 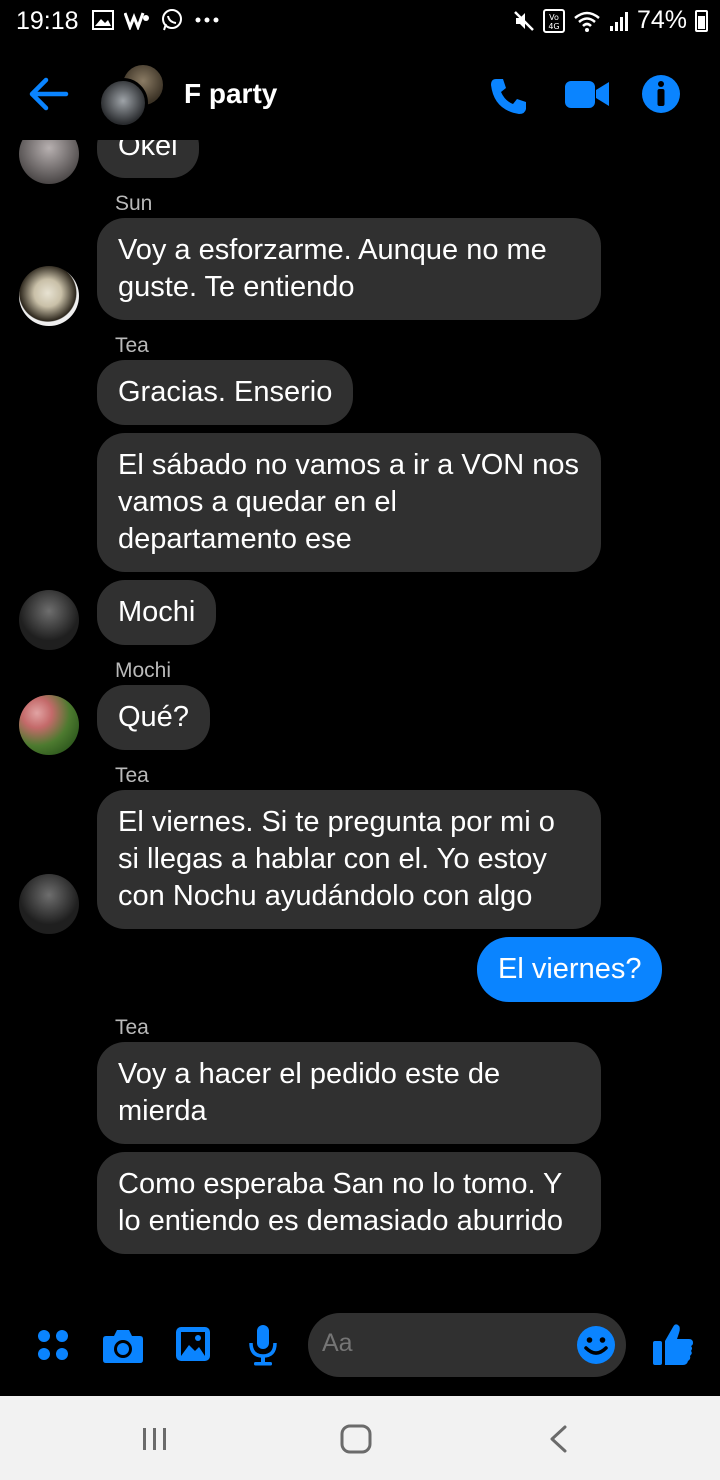 I want to click on message-bubble: Gracias. Enserio, so click(x=225, y=392).